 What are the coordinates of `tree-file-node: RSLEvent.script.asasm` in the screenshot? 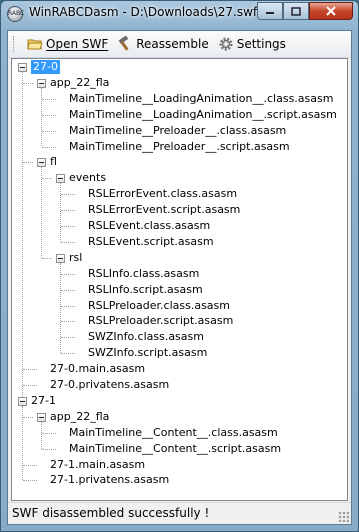 It's located at (151, 242).